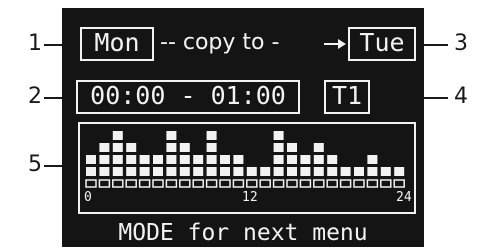 The width and height of the screenshot is (484, 248). Describe the element at coordinates (243, 233) in the screenshot. I see `footer-hint: MODE for next menu` at that location.